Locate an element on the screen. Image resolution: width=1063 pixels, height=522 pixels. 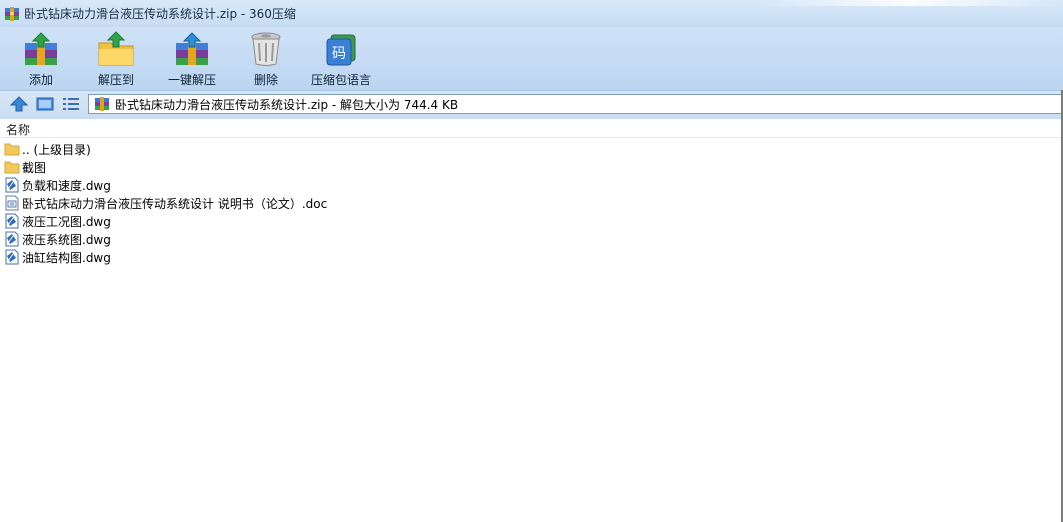
list-item-parent-directory: .. (上级目录) is located at coordinates (300, 149).